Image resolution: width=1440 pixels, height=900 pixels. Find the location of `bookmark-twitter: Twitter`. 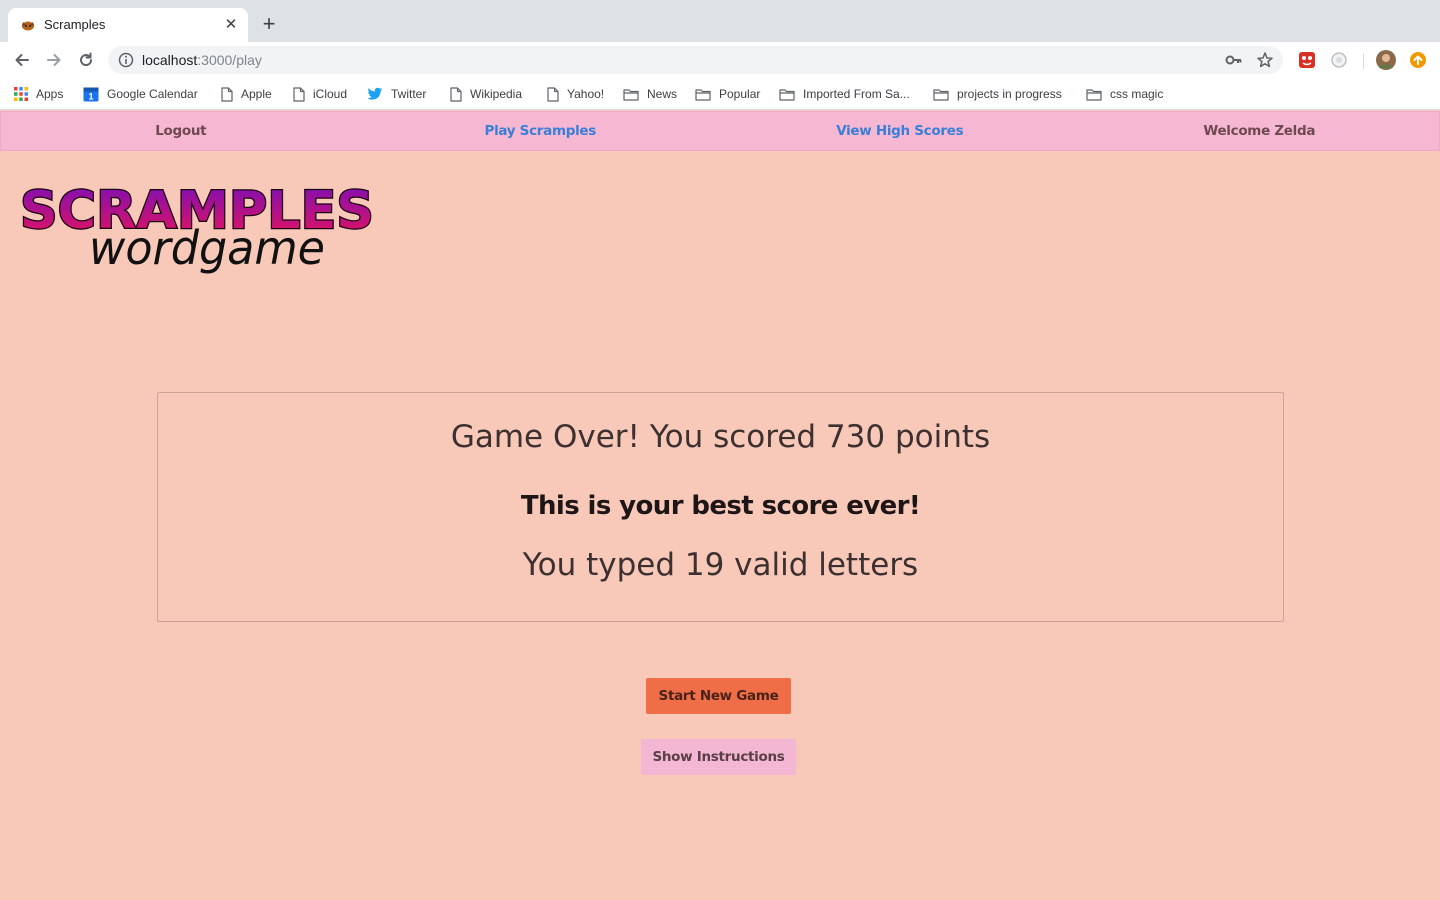

bookmark-twitter: Twitter is located at coordinates (396, 94).